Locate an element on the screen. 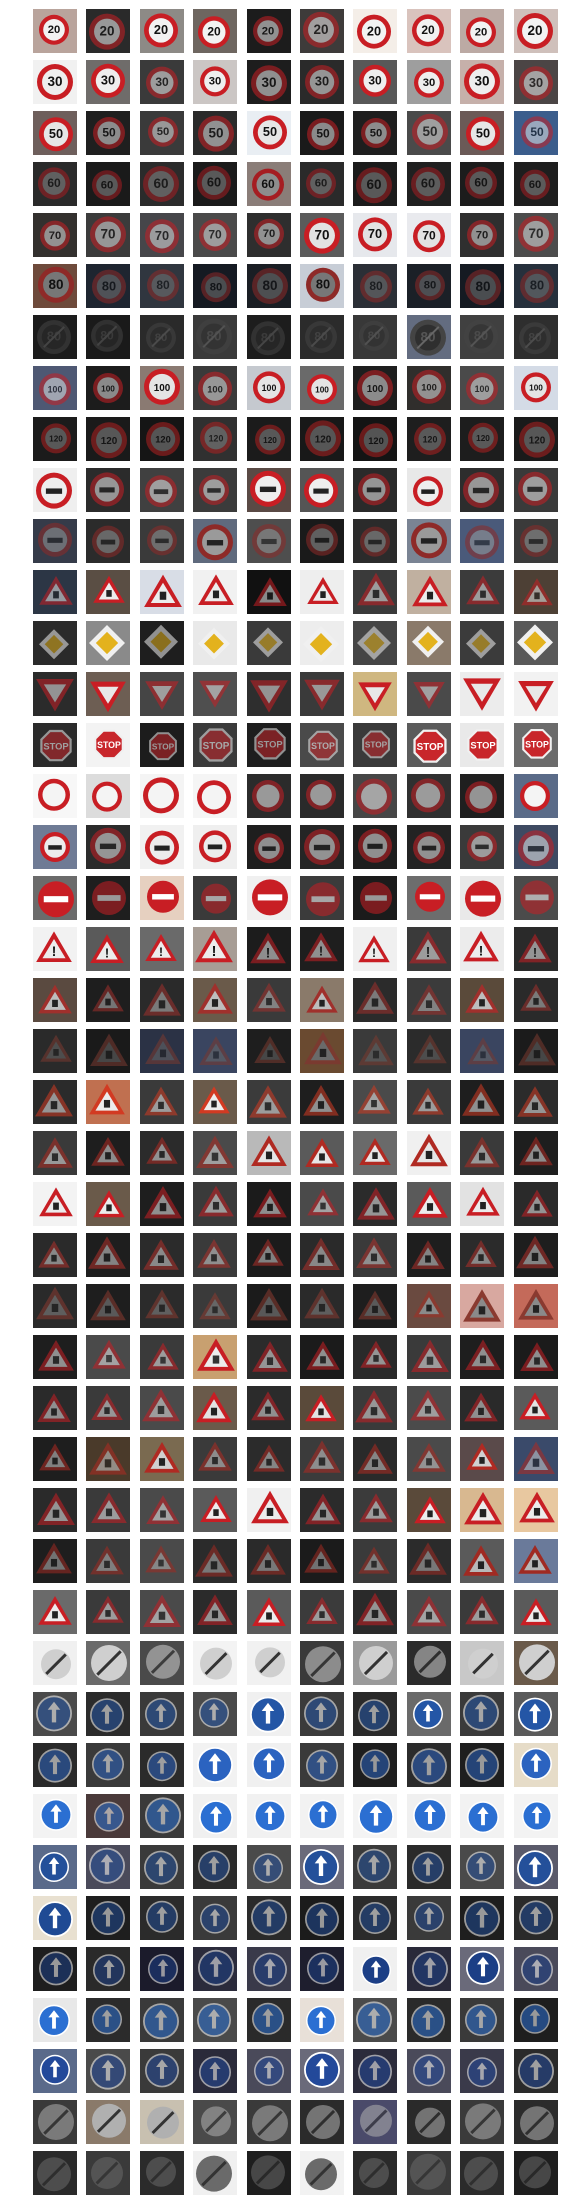 The height and width of the screenshot is (2211, 588). sample-thumbnail: 100 is located at coordinates (375, 388).